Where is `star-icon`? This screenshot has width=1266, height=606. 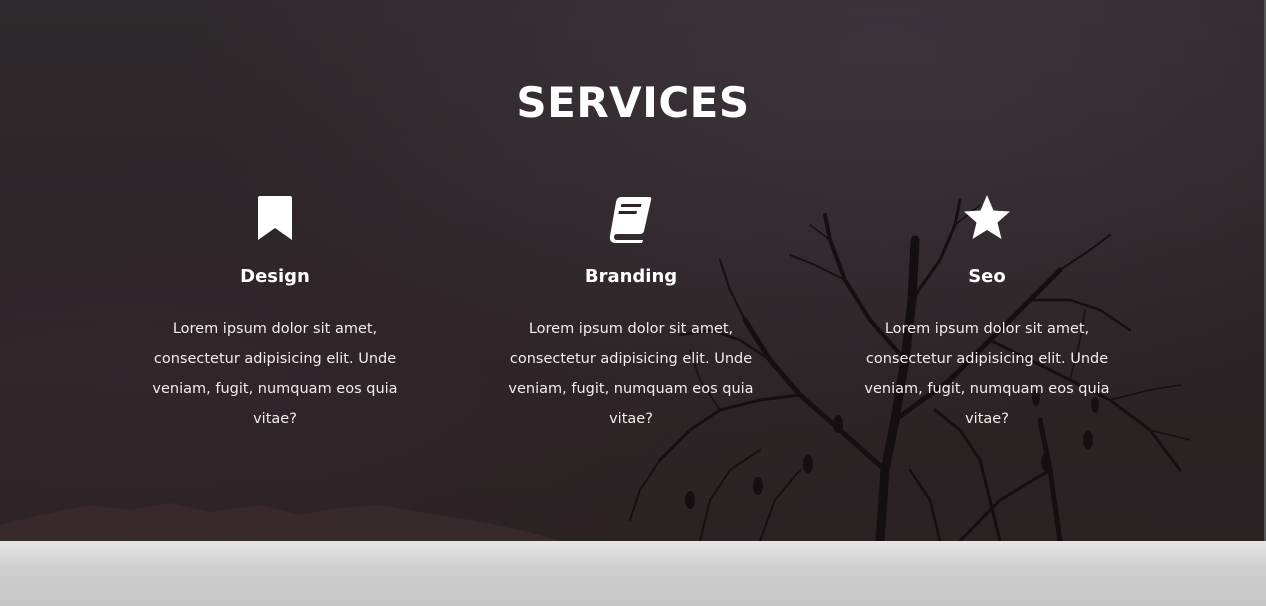
star-icon is located at coordinates (987, 218).